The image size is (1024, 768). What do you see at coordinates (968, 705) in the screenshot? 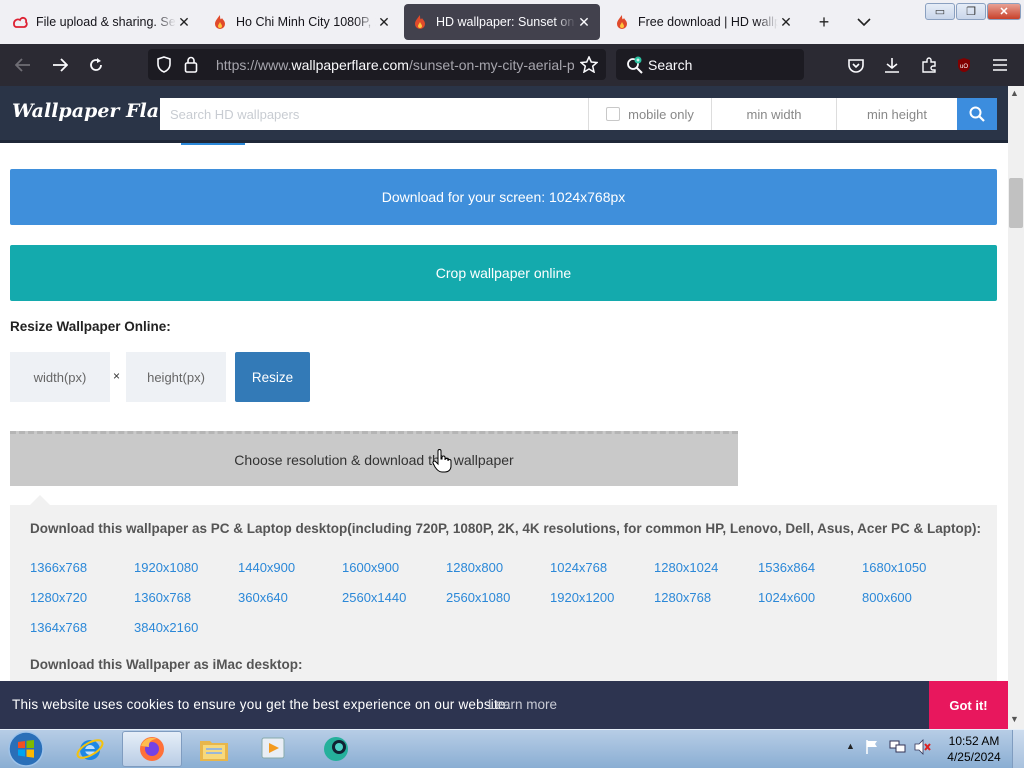
I see `got-it-button: Got it!` at bounding box center [968, 705].